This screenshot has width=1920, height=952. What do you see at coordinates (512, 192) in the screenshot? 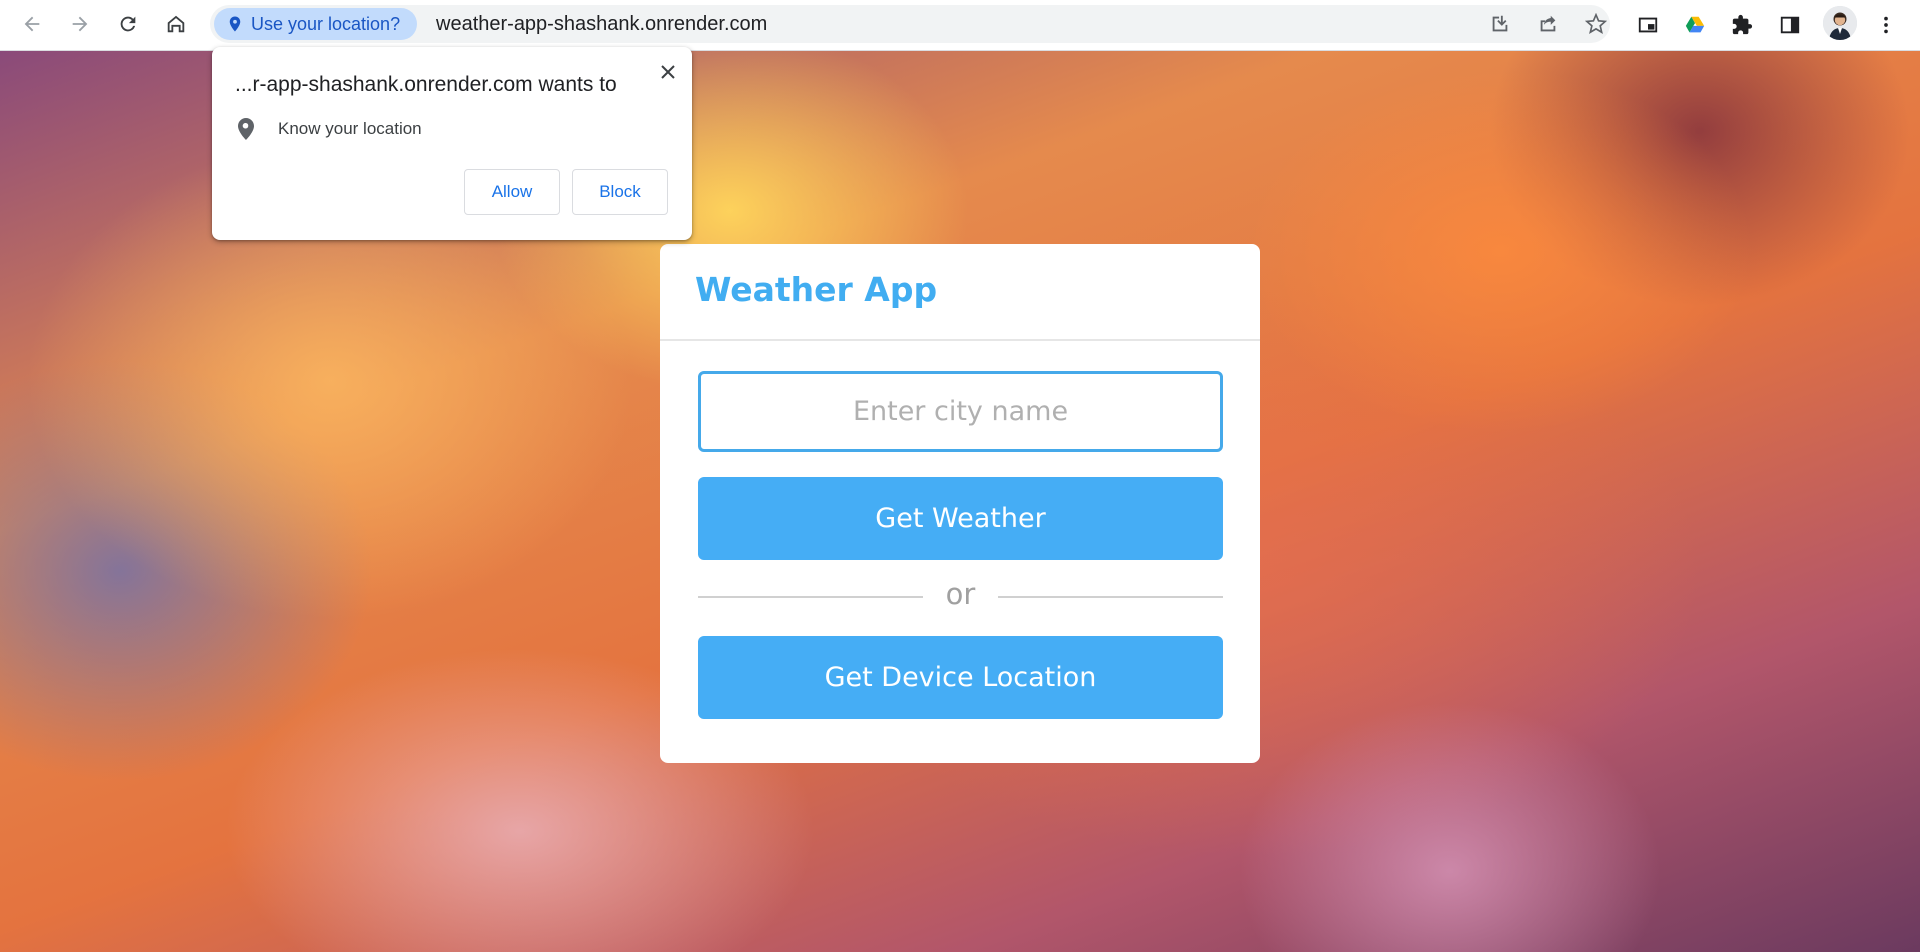
I see `allow-button: Allow` at bounding box center [512, 192].